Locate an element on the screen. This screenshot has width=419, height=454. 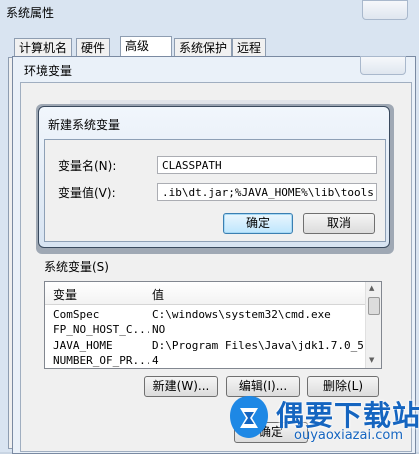
column-header-value: 值 is located at coordinates (158, 294).